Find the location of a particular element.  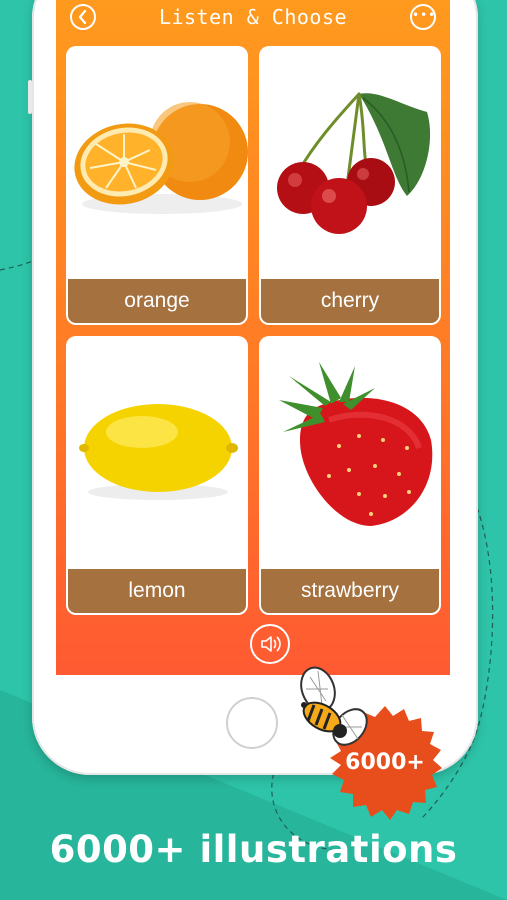

answer-card-lemon: lemon is located at coordinates (157, 475).